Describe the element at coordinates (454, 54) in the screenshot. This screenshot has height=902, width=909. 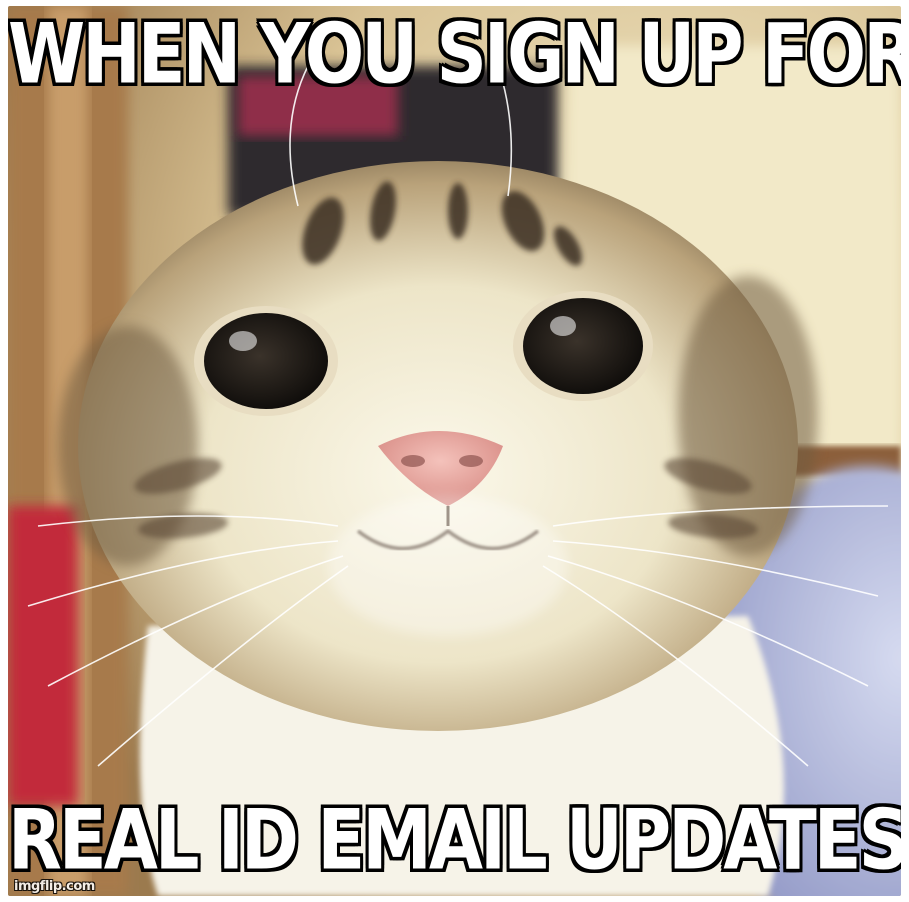
I see `meme-top-caption: WHEN YOU SIGN UP FOR` at that location.